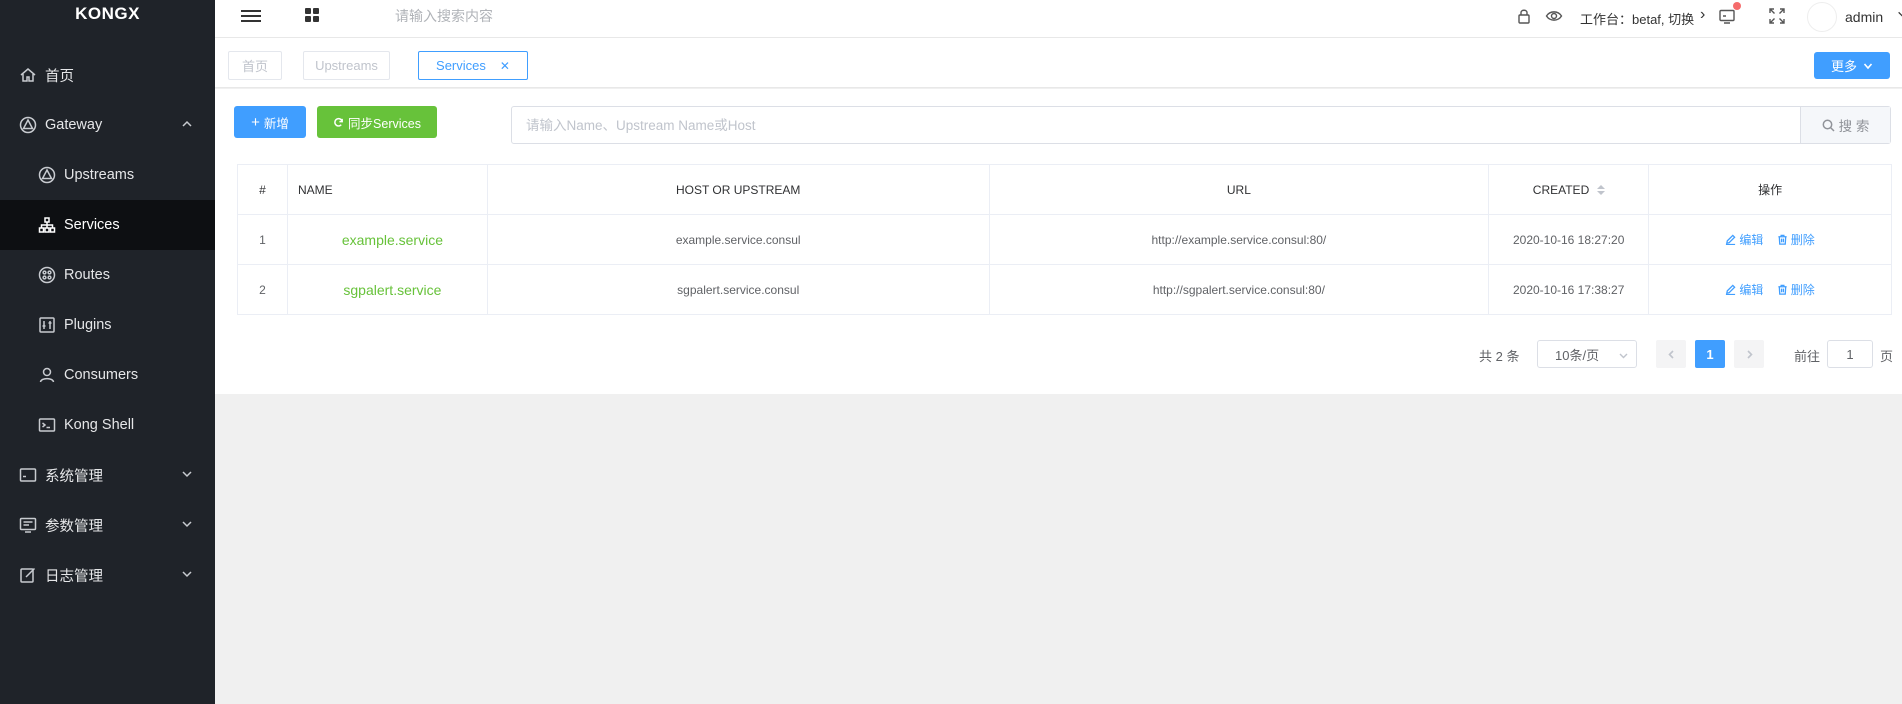 This screenshot has height=704, width=1902. Describe the element at coordinates (505, 66) in the screenshot. I see `close-icon: ✕` at that location.